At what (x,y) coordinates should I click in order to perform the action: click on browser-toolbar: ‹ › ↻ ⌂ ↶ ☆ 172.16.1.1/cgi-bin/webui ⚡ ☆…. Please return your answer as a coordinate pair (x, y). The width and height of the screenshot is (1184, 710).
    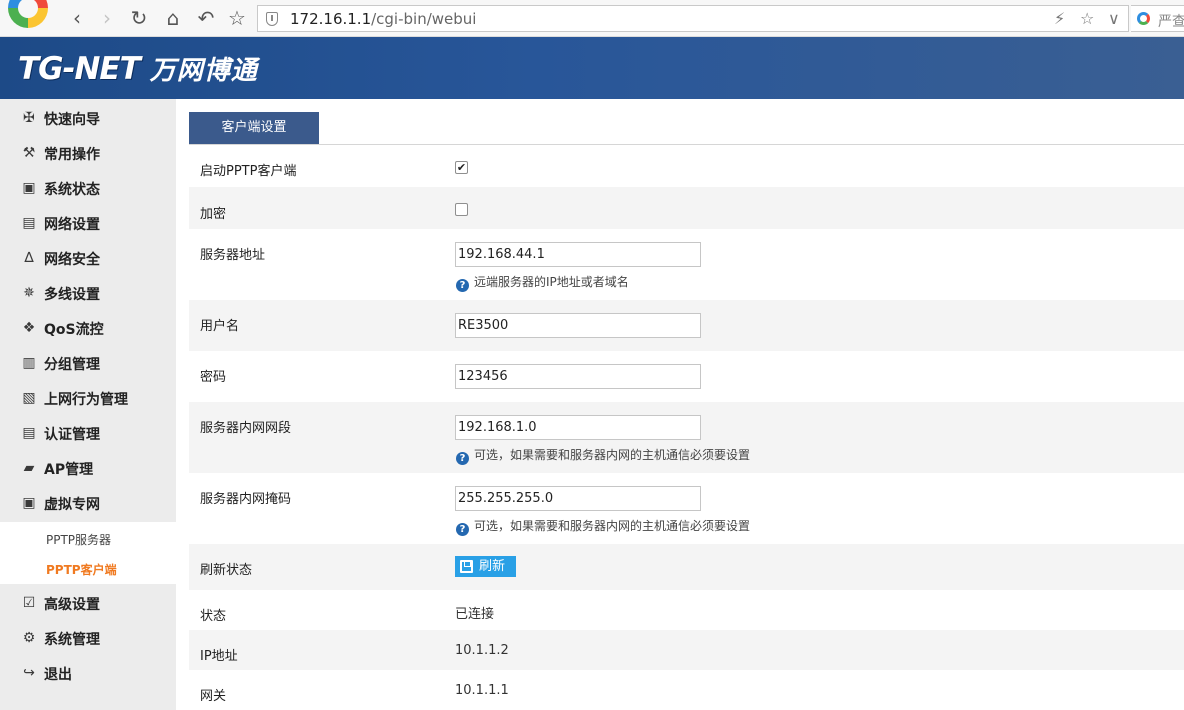
    Looking at the image, I should click on (592, 18).